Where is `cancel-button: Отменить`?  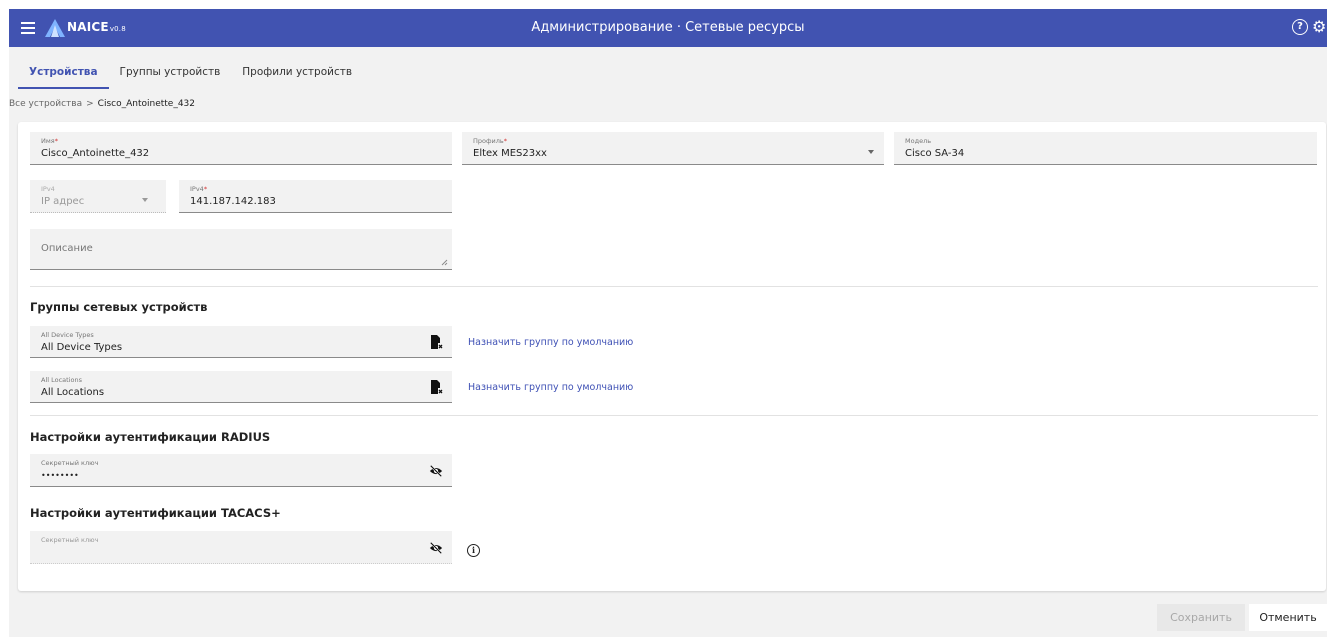
cancel-button: Отменить is located at coordinates (1288, 617).